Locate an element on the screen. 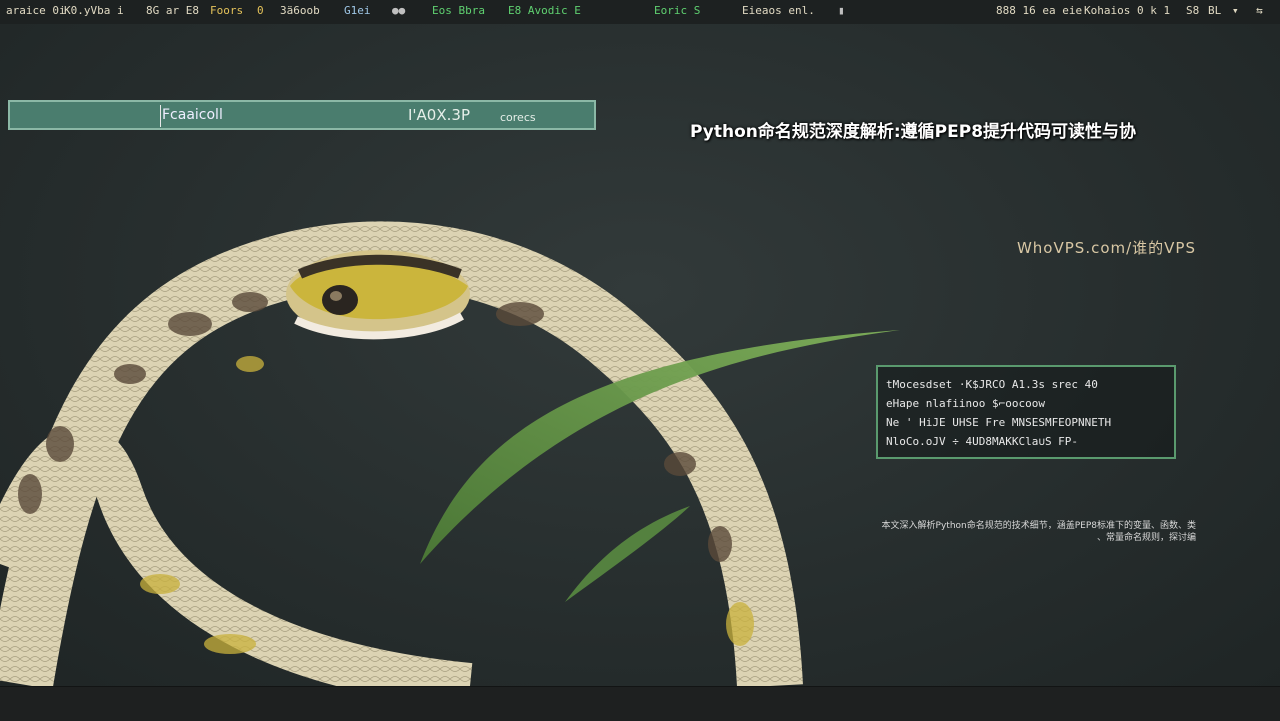 The image size is (1280, 721). swap-icon: ⇆ is located at coordinates (1259, 10).